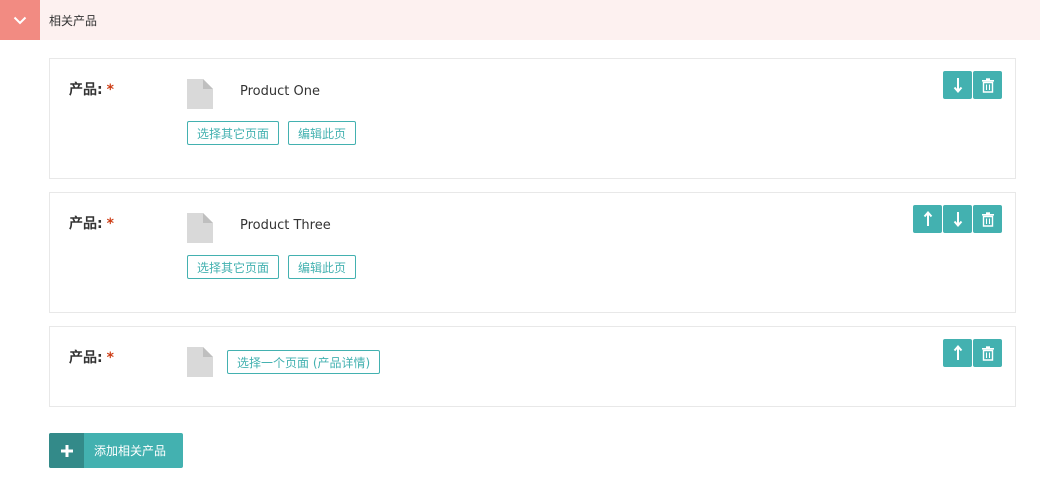 This screenshot has height=478, width=1040. I want to click on add-related-product-button: 添加相关产品, so click(116, 450).